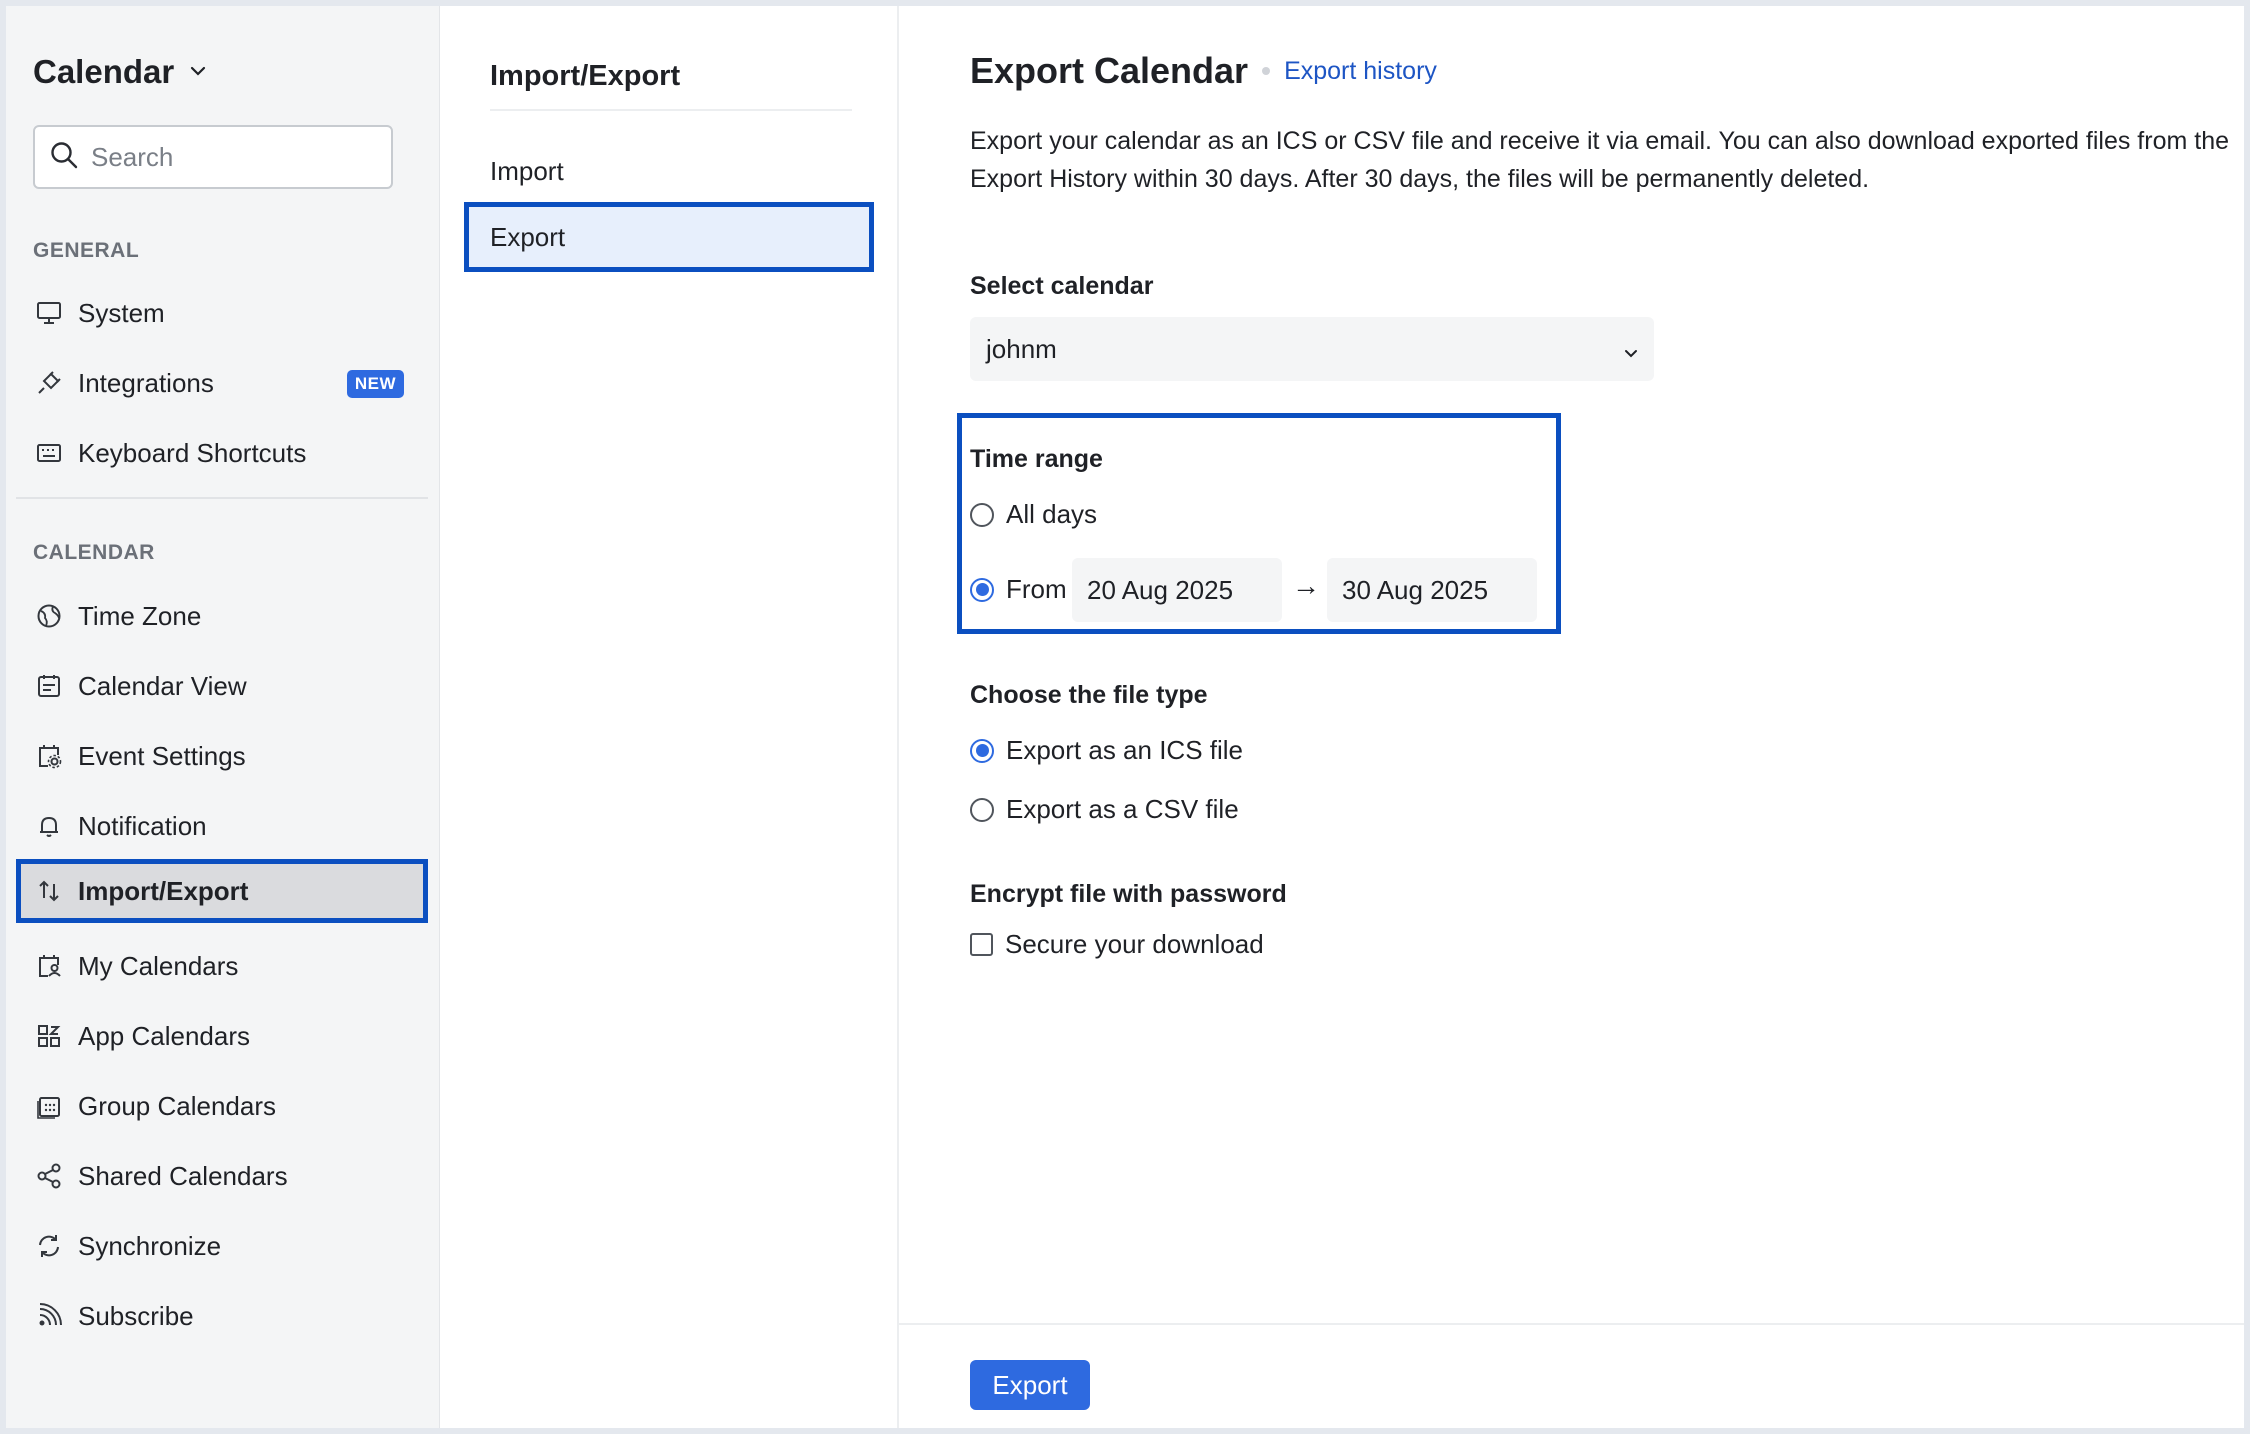 The image size is (2250, 1434). What do you see at coordinates (222, 616) in the screenshot?
I see `sidebar-item-time-zone: Time Zone` at bounding box center [222, 616].